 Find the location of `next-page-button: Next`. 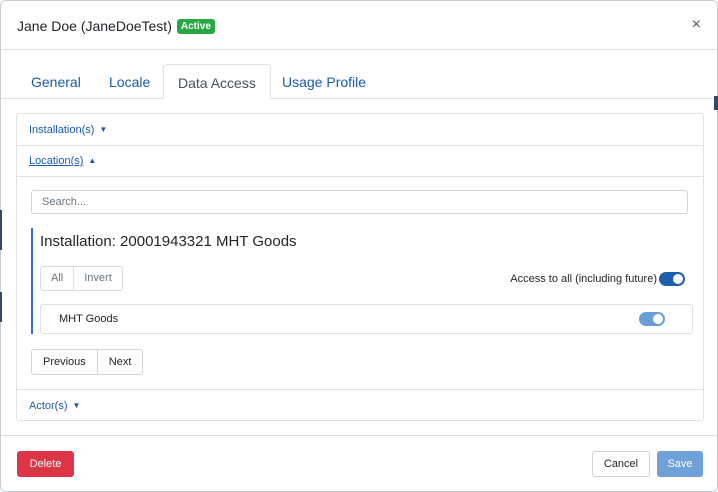

next-page-button: Next is located at coordinates (119, 362).